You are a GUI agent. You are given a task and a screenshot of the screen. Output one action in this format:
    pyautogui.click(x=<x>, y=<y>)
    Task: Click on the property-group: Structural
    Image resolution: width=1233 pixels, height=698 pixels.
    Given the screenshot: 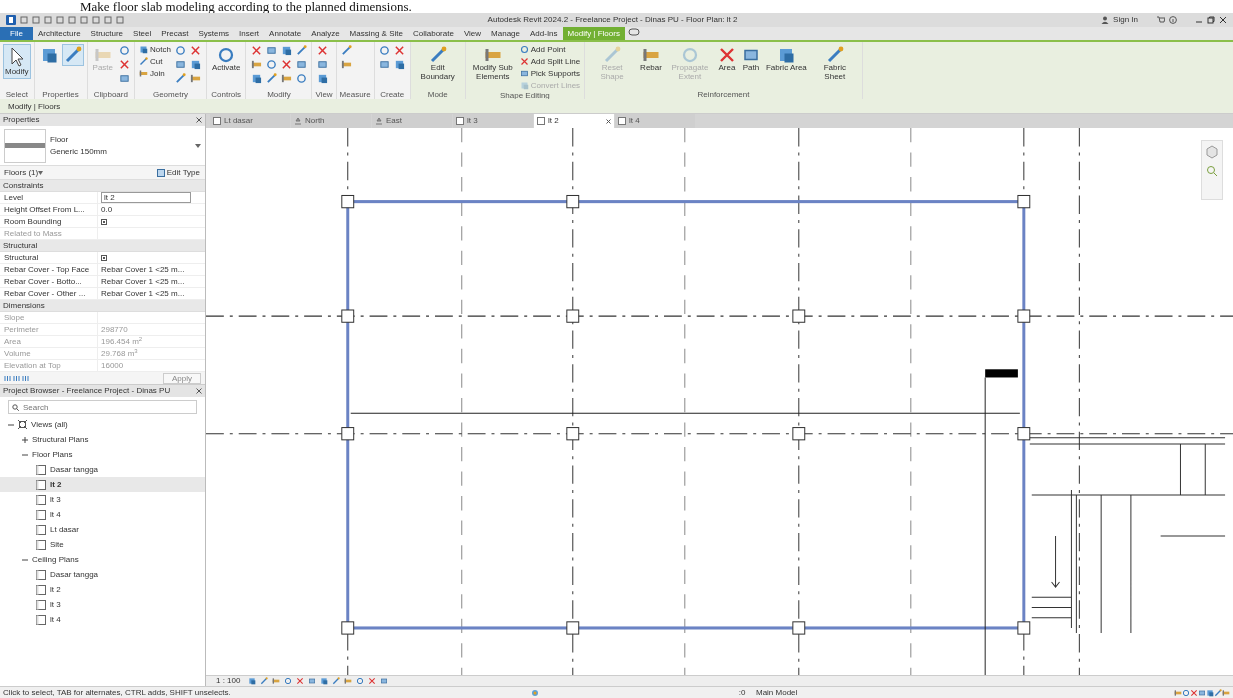 What is the action you would take?
    pyautogui.click(x=102, y=246)
    